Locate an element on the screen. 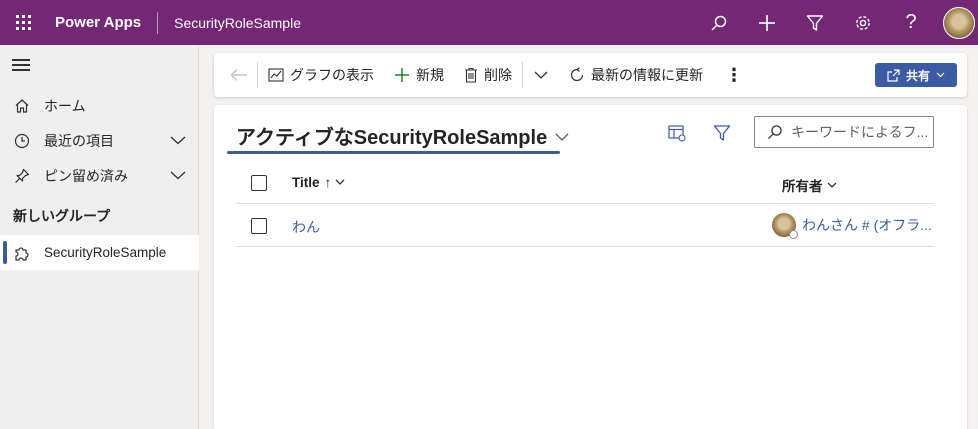  column-header-title: Title ↑ is located at coordinates (318, 182).